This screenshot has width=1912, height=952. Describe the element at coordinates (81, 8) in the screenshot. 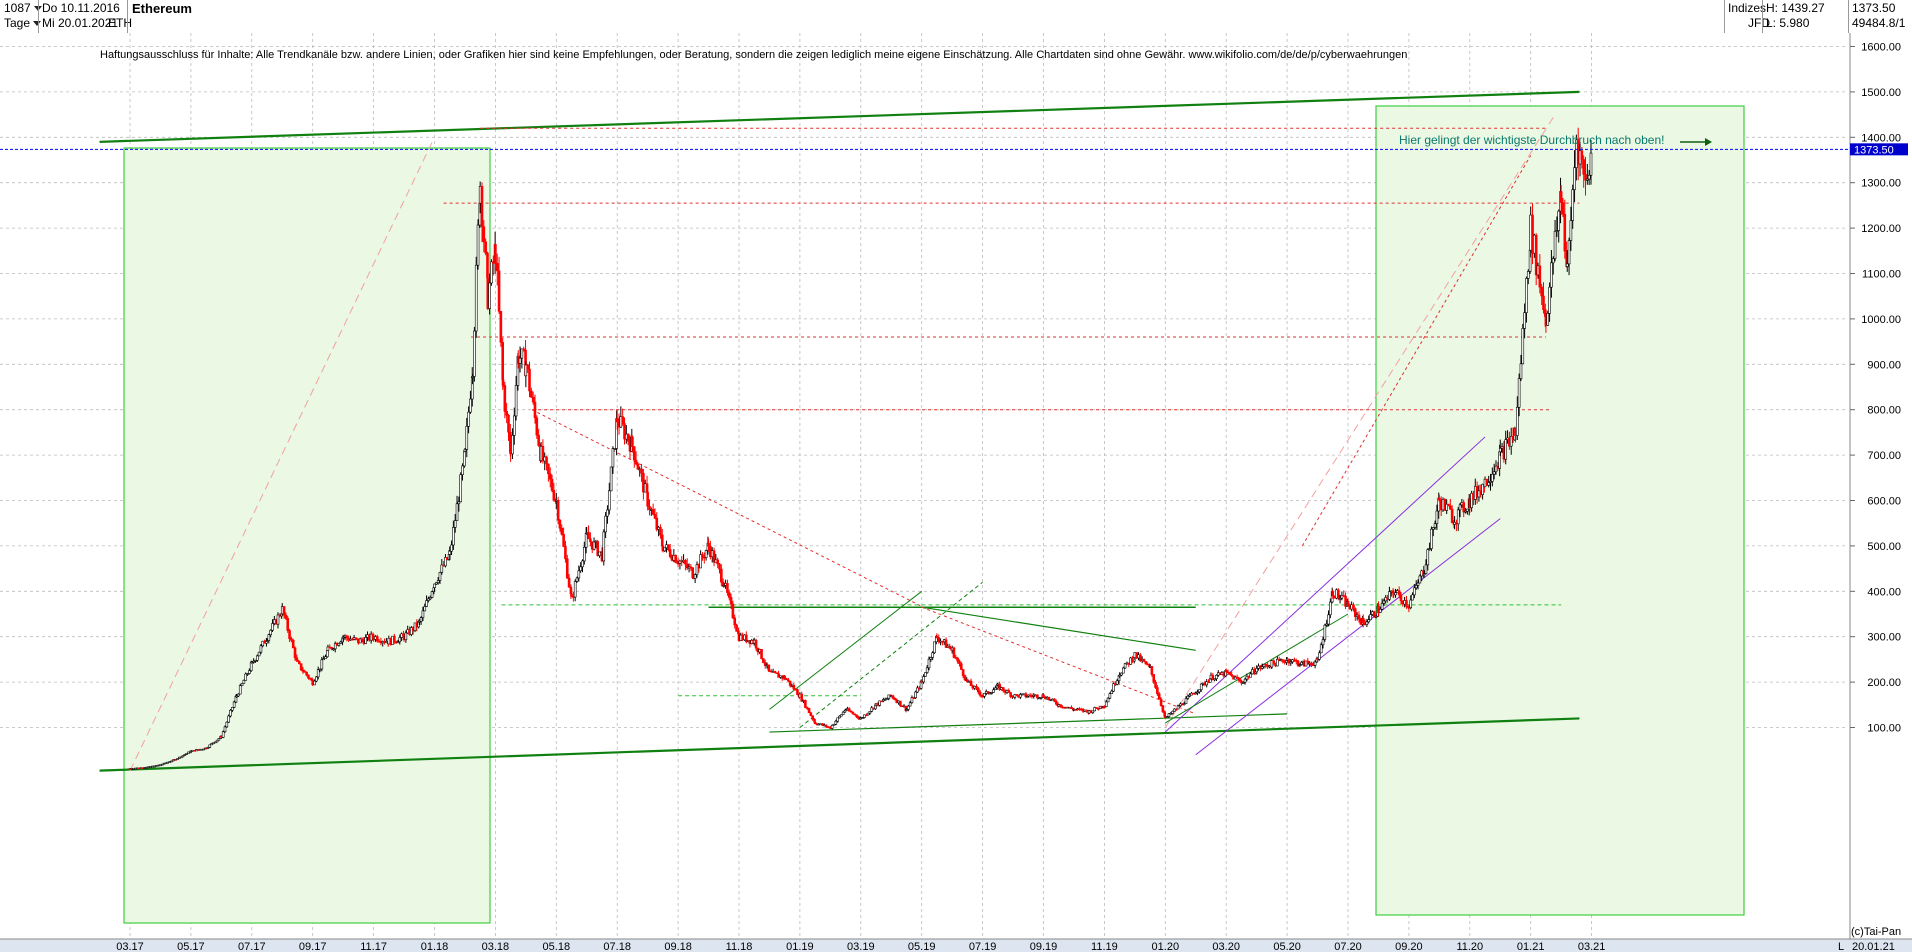

I see `start-date: Do 10.11.2016` at that location.